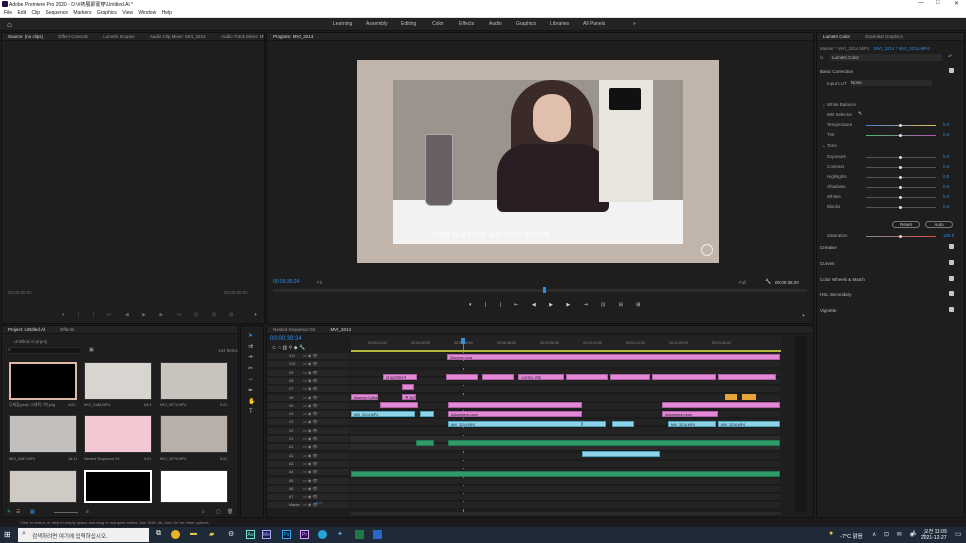  What do you see at coordinates (884, 36) in the screenshot?
I see `tab-essential-graphics: Essential Graphics` at bounding box center [884, 36].